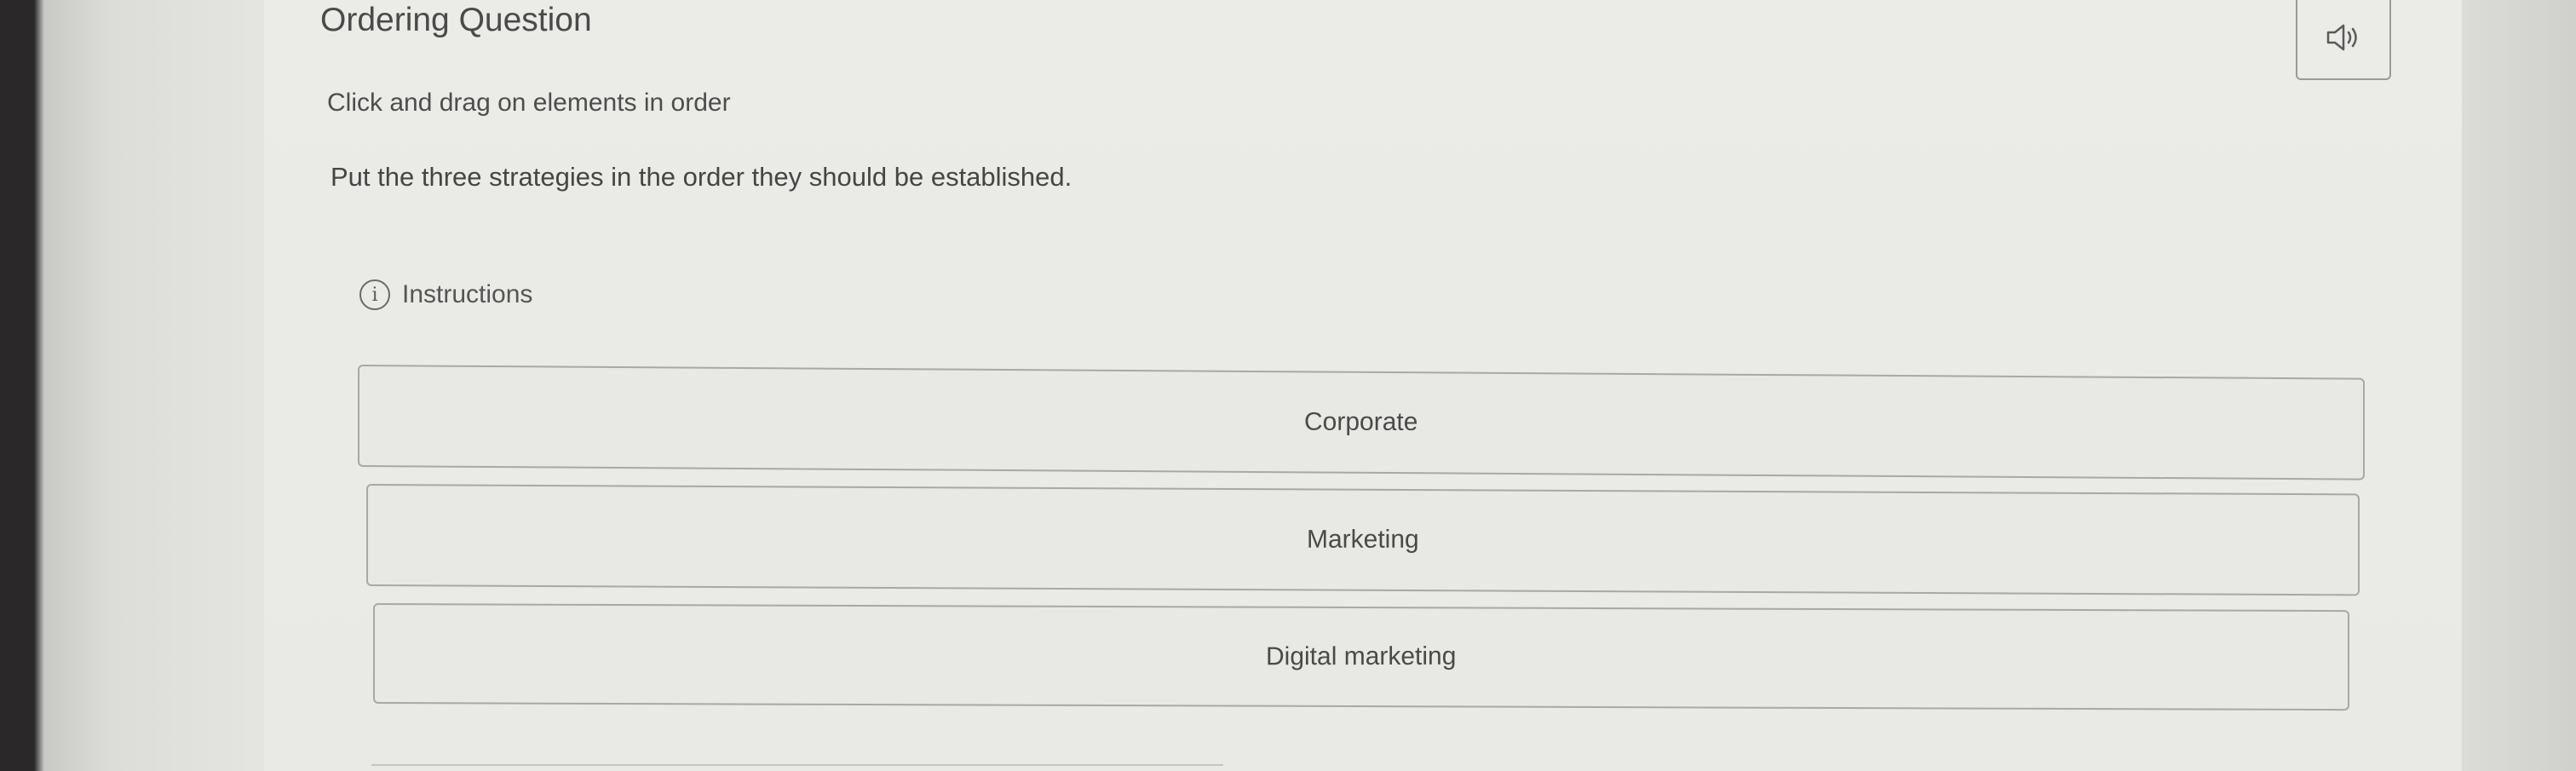 This screenshot has height=771, width=2576. What do you see at coordinates (468, 294) in the screenshot?
I see `instructions-label: Instructions` at bounding box center [468, 294].